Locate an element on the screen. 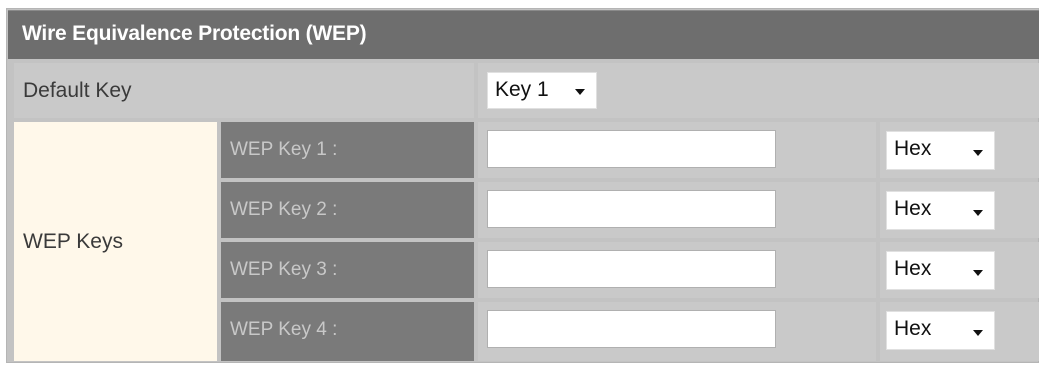  wep-keys-label: WEP Keys is located at coordinates (73, 241).